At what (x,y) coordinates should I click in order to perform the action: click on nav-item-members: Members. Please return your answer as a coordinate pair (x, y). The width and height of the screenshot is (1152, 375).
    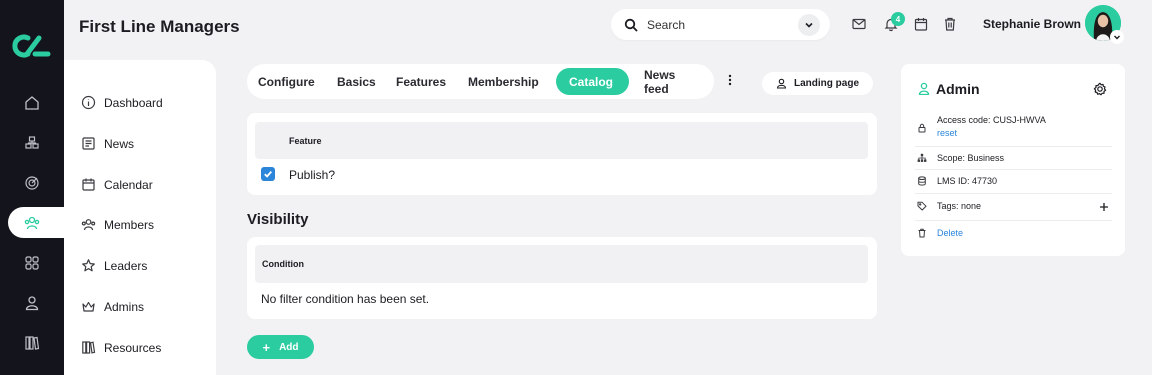
    Looking at the image, I should click on (117, 224).